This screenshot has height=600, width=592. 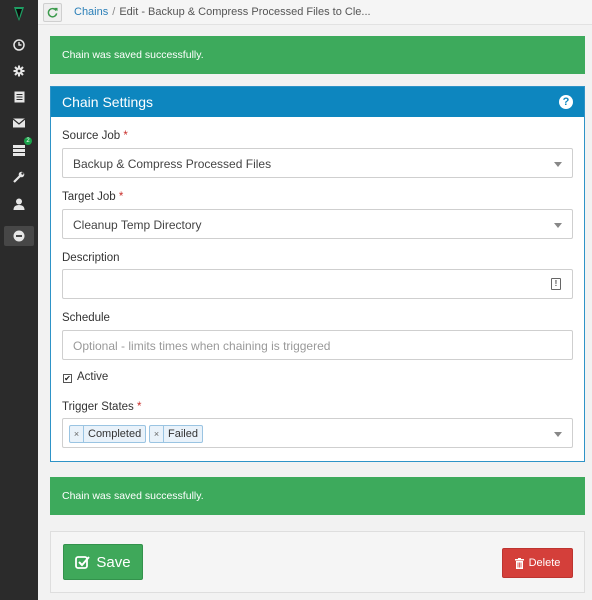 What do you see at coordinates (113, 562) in the screenshot?
I see `save-label: Save` at bounding box center [113, 562].